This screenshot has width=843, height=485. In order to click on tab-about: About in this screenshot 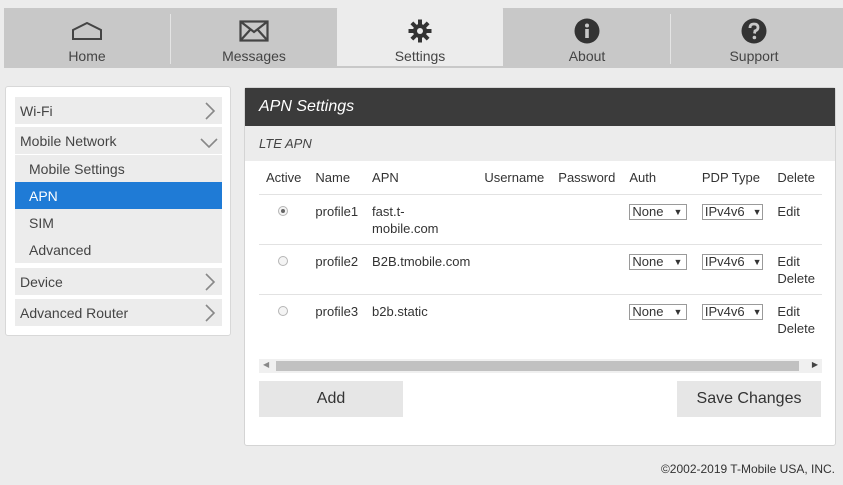, I will do `click(587, 38)`.